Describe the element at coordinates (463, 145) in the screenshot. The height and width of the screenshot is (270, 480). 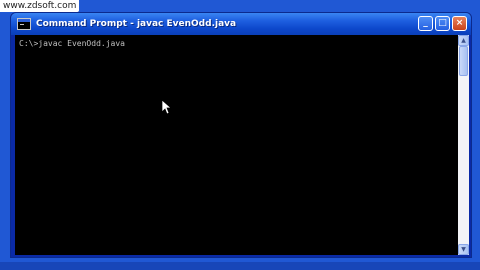
I see `vertical-scrollbar: ▲ ▼` at that location.